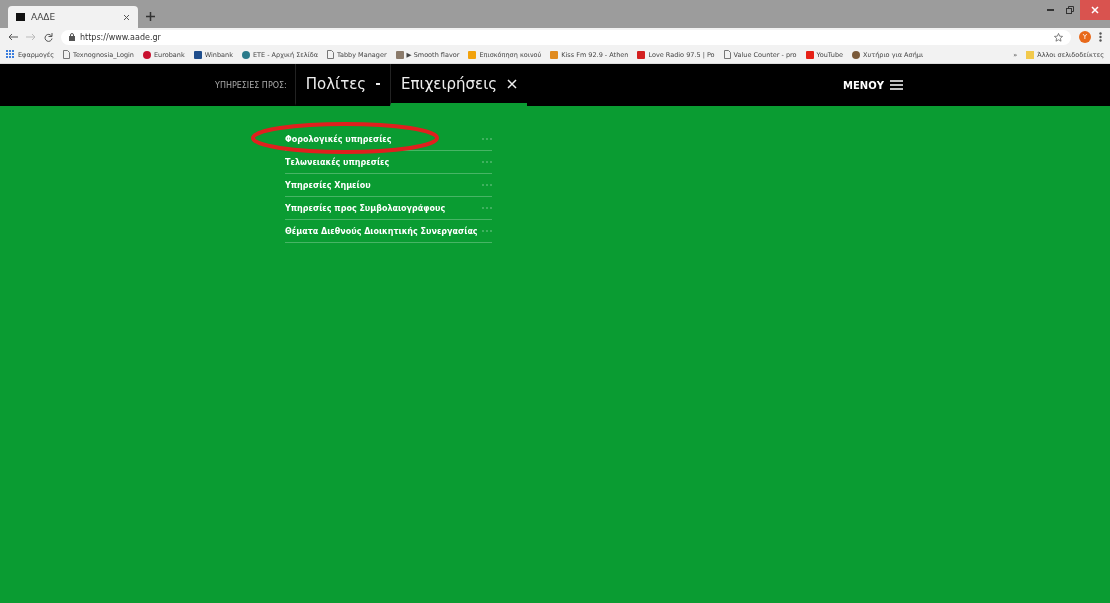 The image size is (1110, 603). Describe the element at coordinates (1030, 54) in the screenshot. I see `folder-icon` at that location.